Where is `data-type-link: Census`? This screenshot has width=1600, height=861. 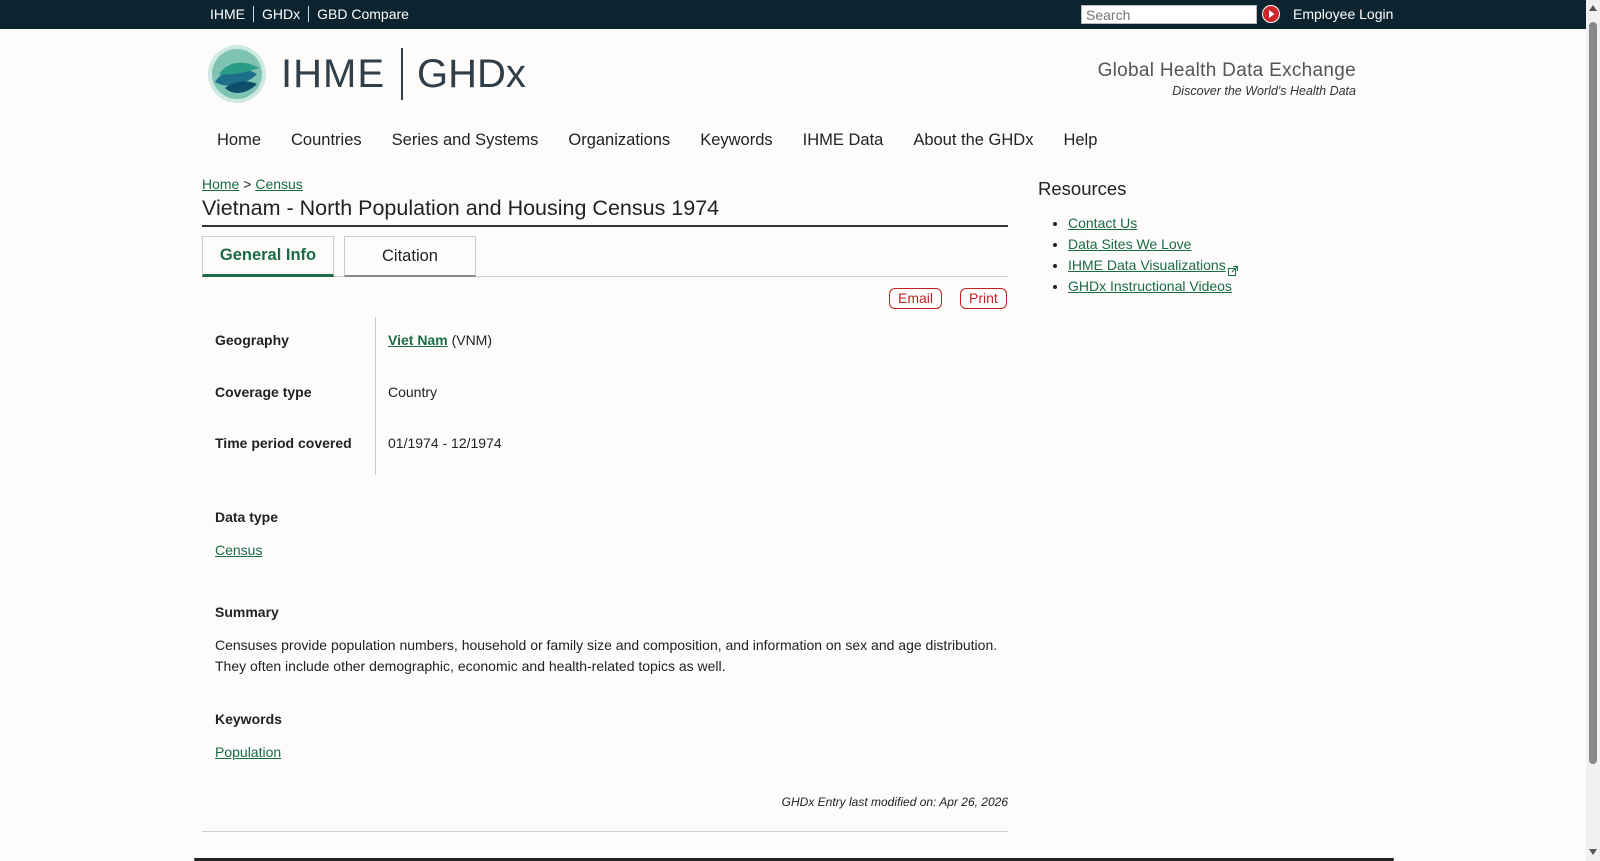 data-type-link: Census is located at coordinates (238, 550).